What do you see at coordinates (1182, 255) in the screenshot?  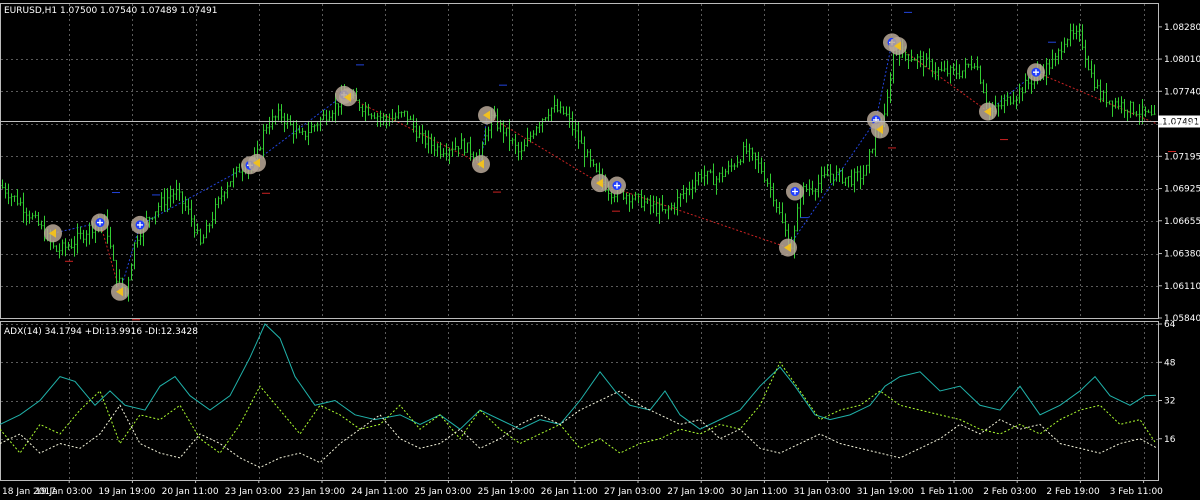 I see `y-tick-label: 1.06380` at bounding box center [1182, 255].